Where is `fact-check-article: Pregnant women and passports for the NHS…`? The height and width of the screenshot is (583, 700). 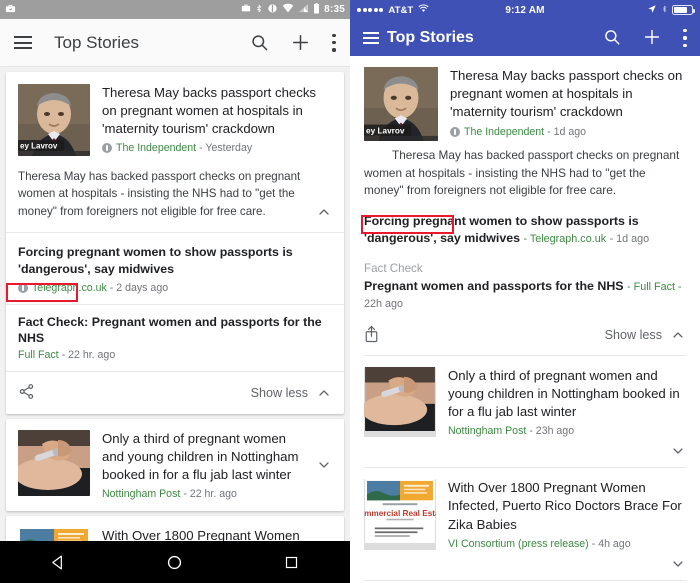
fact-check-article: Pregnant women and passports for the NHS… is located at coordinates (525, 294).